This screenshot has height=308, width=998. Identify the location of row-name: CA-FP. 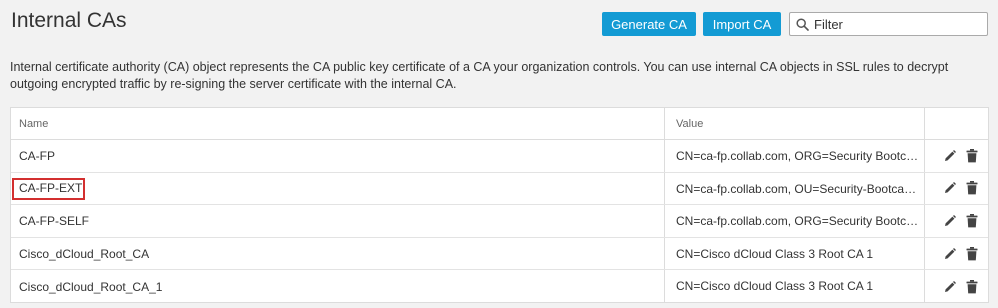
(37, 156).